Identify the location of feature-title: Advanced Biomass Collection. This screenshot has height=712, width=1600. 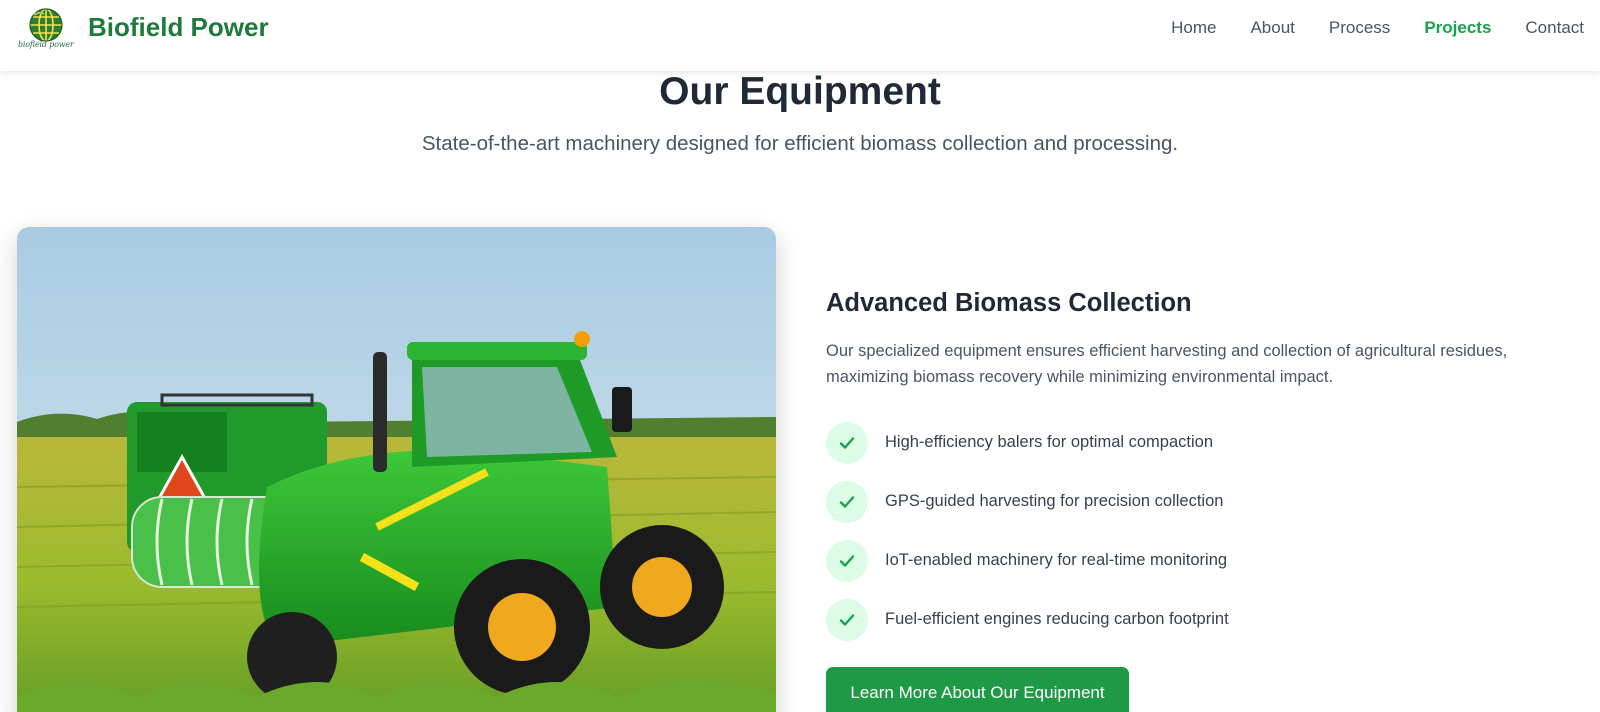
(1009, 303).